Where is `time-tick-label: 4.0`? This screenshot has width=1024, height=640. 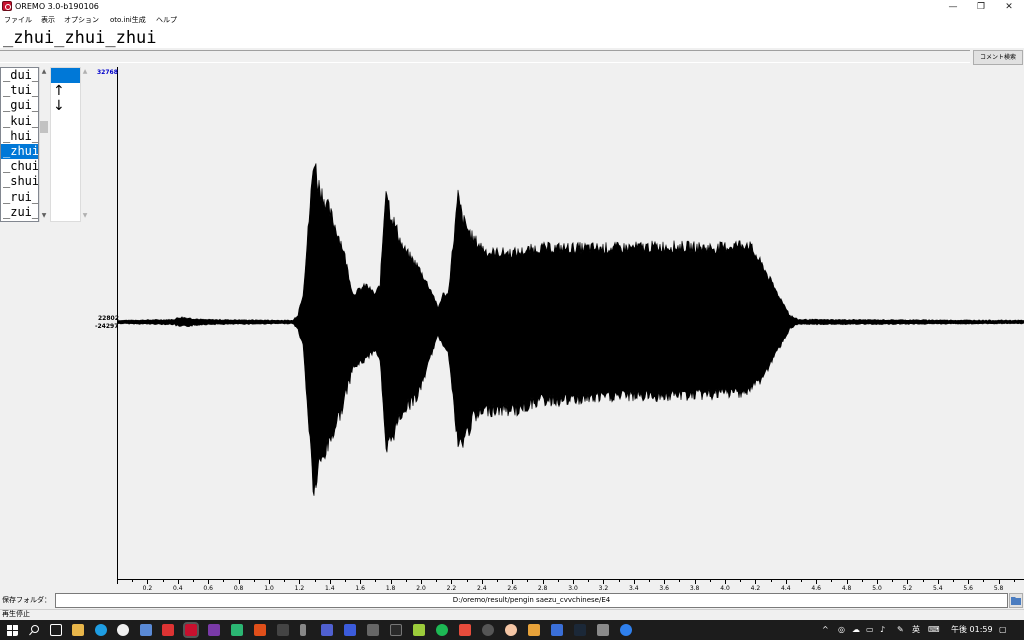
time-tick-label: 4.0 is located at coordinates (725, 588).